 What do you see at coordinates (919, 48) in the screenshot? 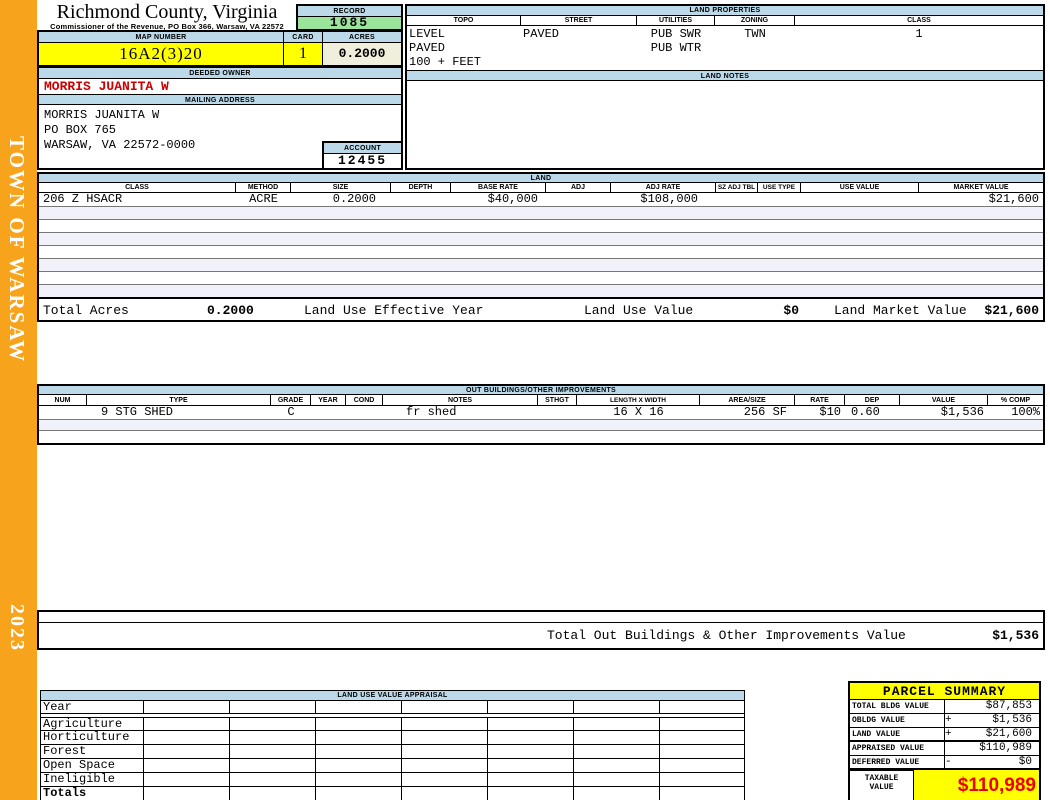
I see `class-values: 1` at bounding box center [919, 48].